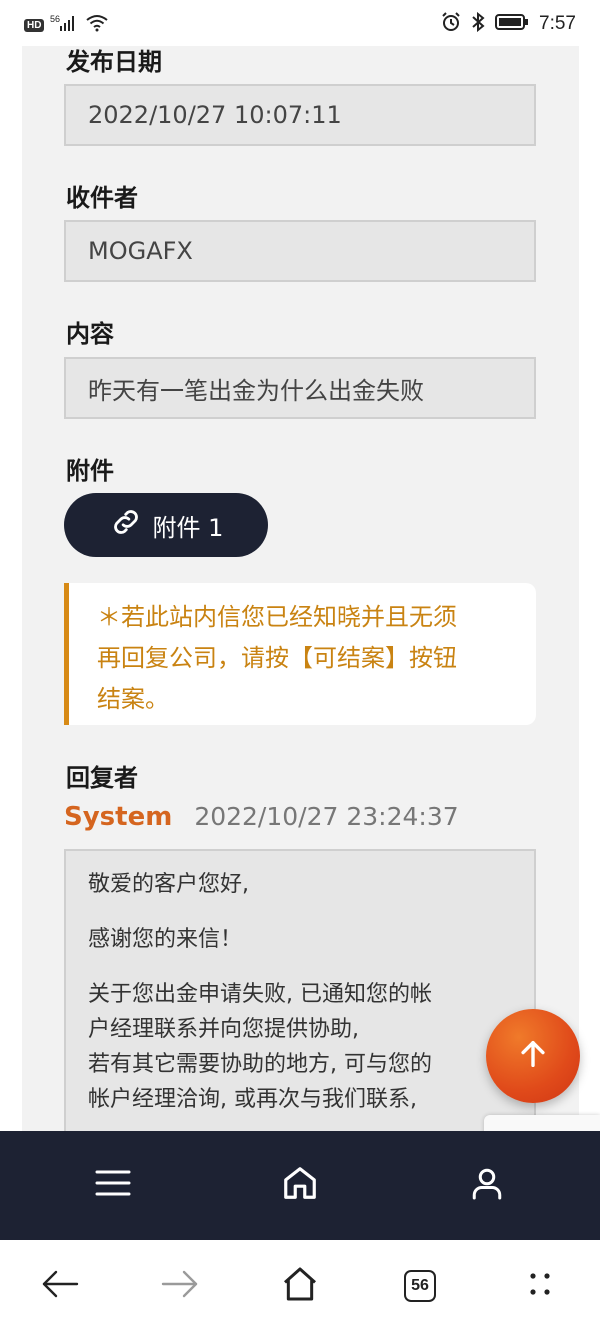  I want to click on notice-line-1: ＊若此站内信您已经知晓并且无须, so click(277, 617).